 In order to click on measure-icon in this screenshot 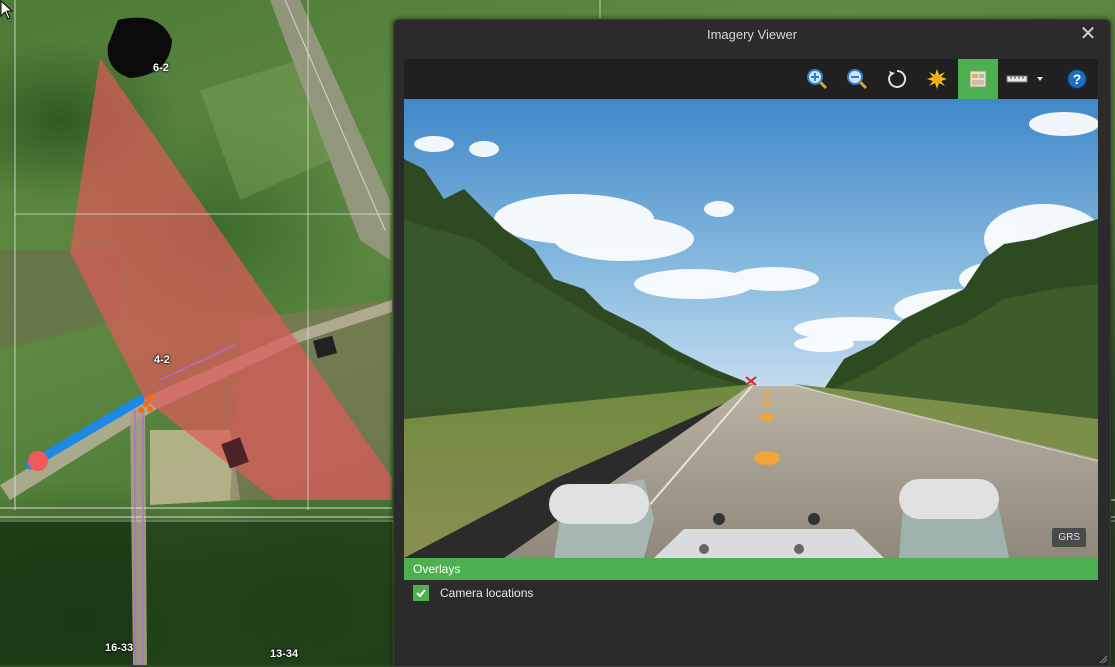, I will do `click(1024, 79)`.